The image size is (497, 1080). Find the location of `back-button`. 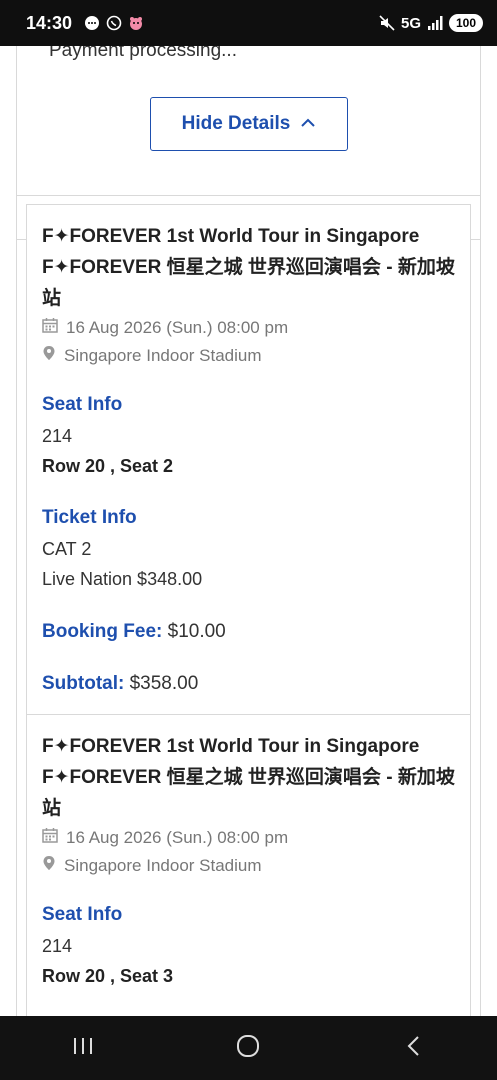

back-button is located at coordinates (414, 1048).